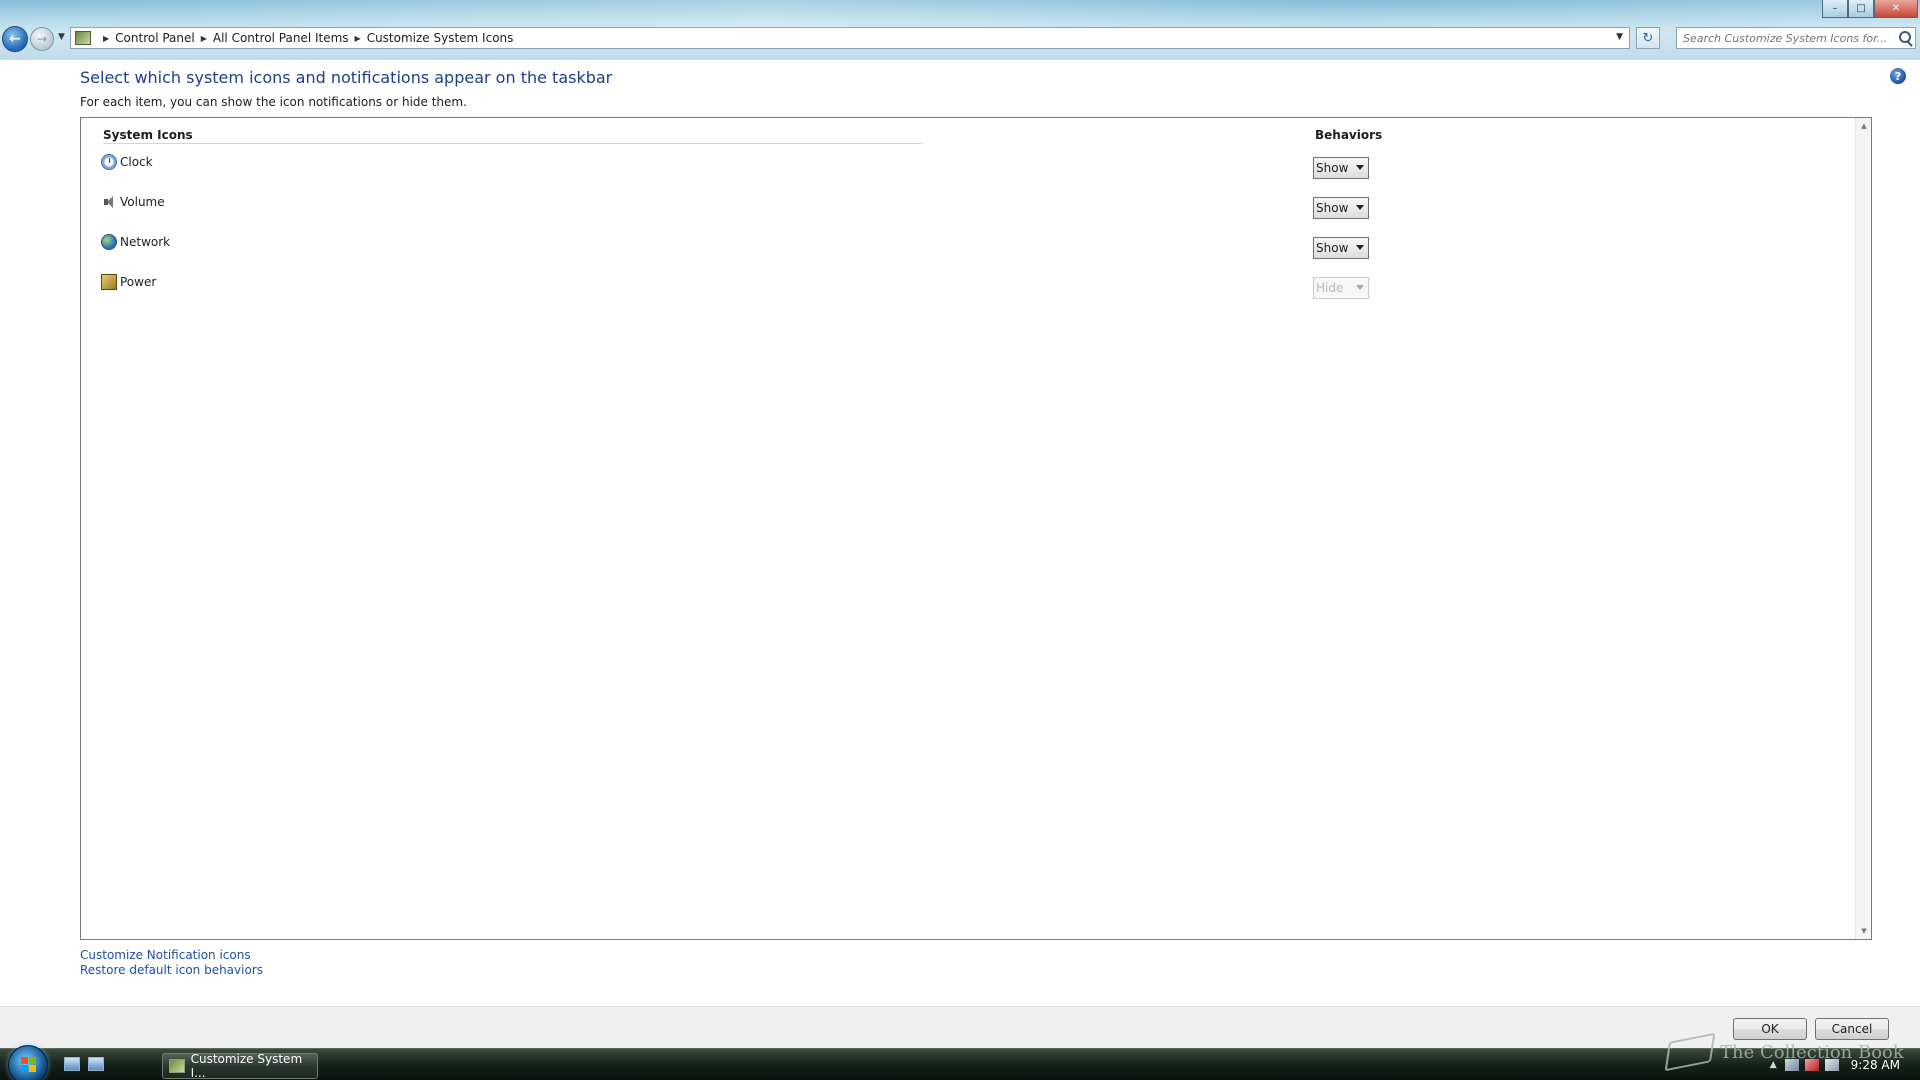 Image resolution: width=1920 pixels, height=1080 pixels. I want to click on restore-default-behaviors-link: Restore default icon behaviors, so click(171, 970).